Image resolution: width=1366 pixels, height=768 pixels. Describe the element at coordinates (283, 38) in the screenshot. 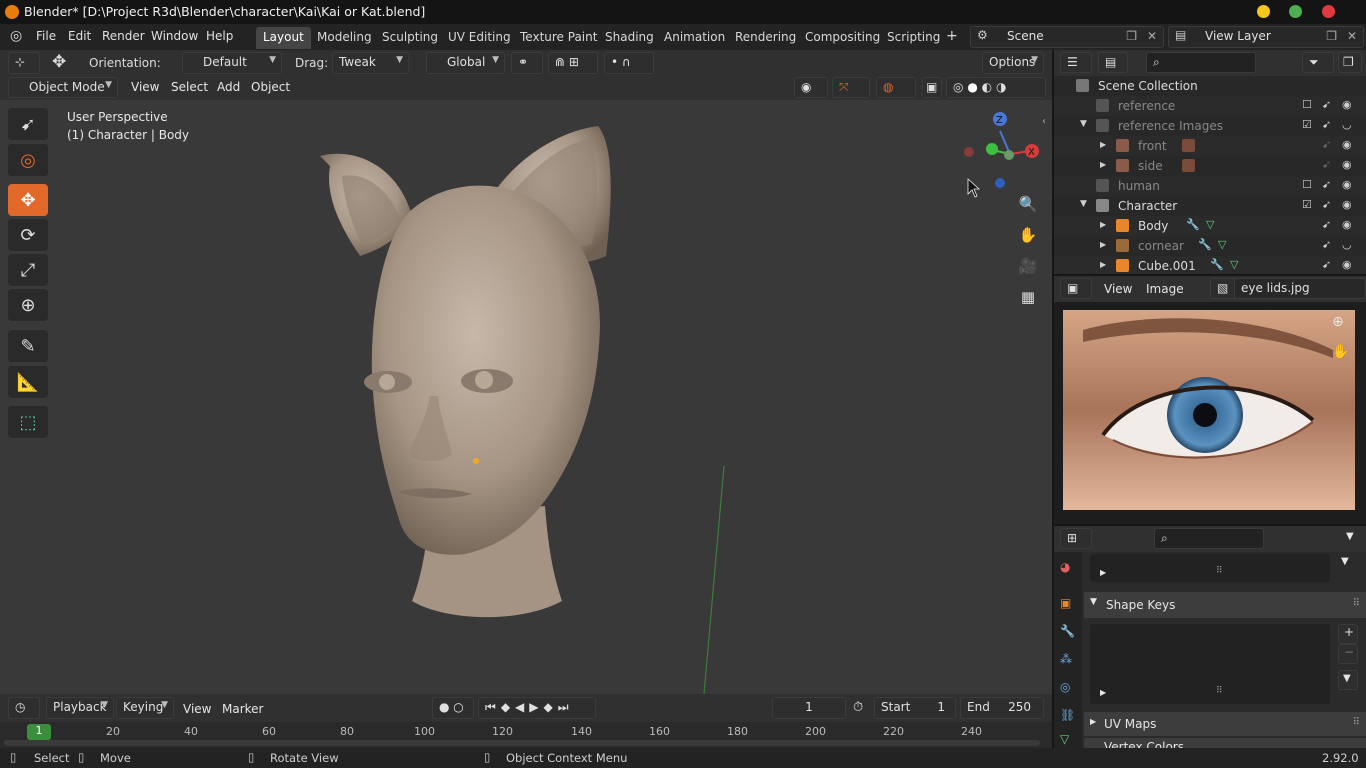

I see `tab-layout: Layout` at that location.